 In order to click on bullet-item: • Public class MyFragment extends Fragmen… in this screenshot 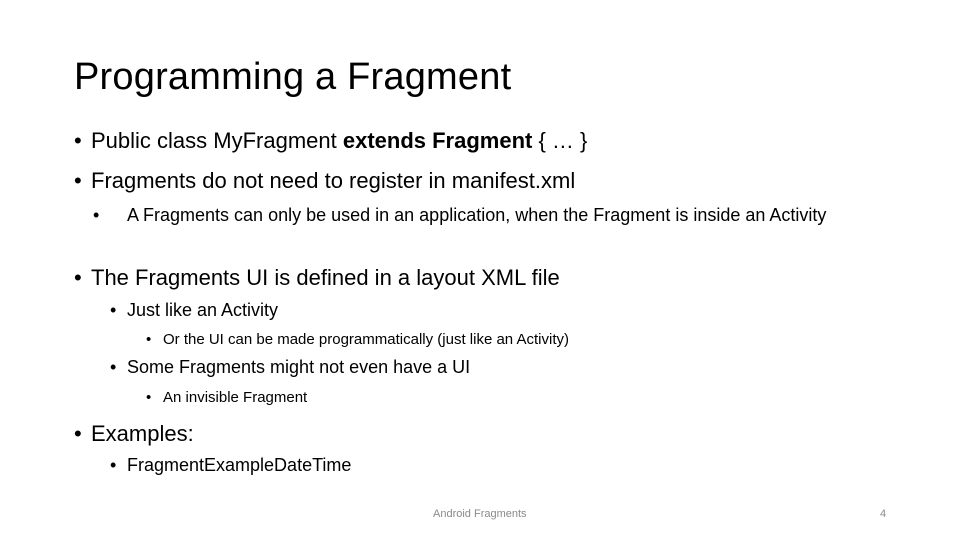, I will do `click(330, 141)`.